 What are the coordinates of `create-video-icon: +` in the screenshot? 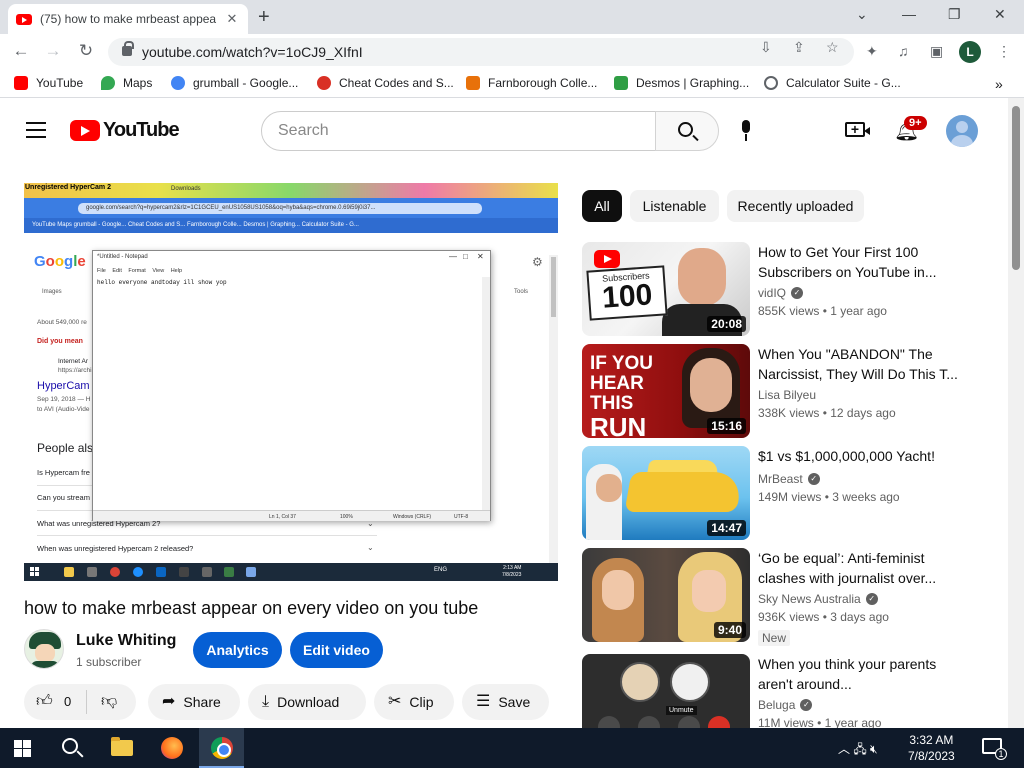 It's located at (857, 129).